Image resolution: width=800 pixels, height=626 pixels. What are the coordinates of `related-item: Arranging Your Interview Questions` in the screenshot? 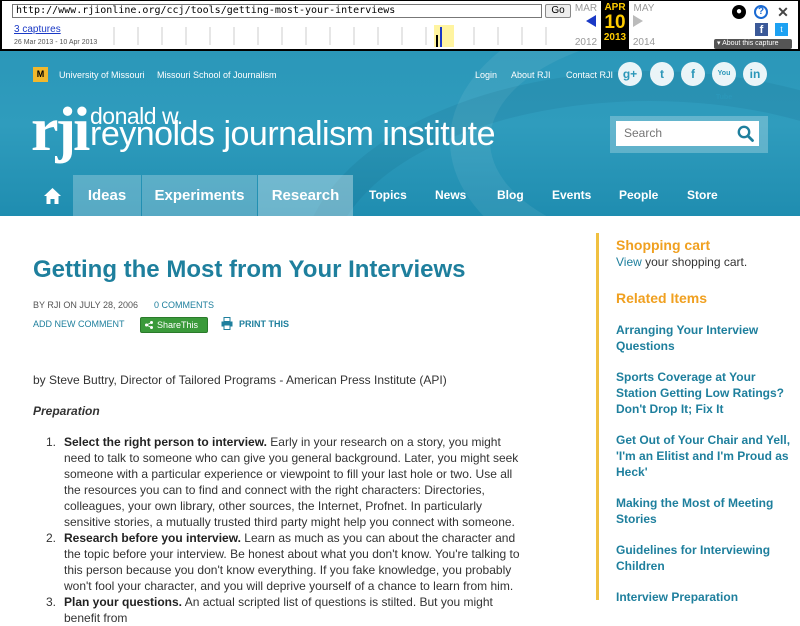 It's located at (703, 338).